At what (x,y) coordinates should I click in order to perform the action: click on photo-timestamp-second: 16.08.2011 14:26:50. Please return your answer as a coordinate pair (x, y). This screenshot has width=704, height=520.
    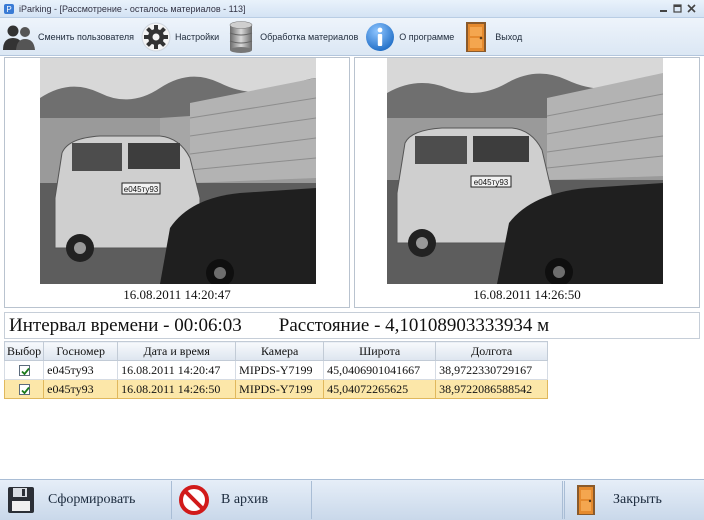
    Looking at the image, I should click on (527, 294).